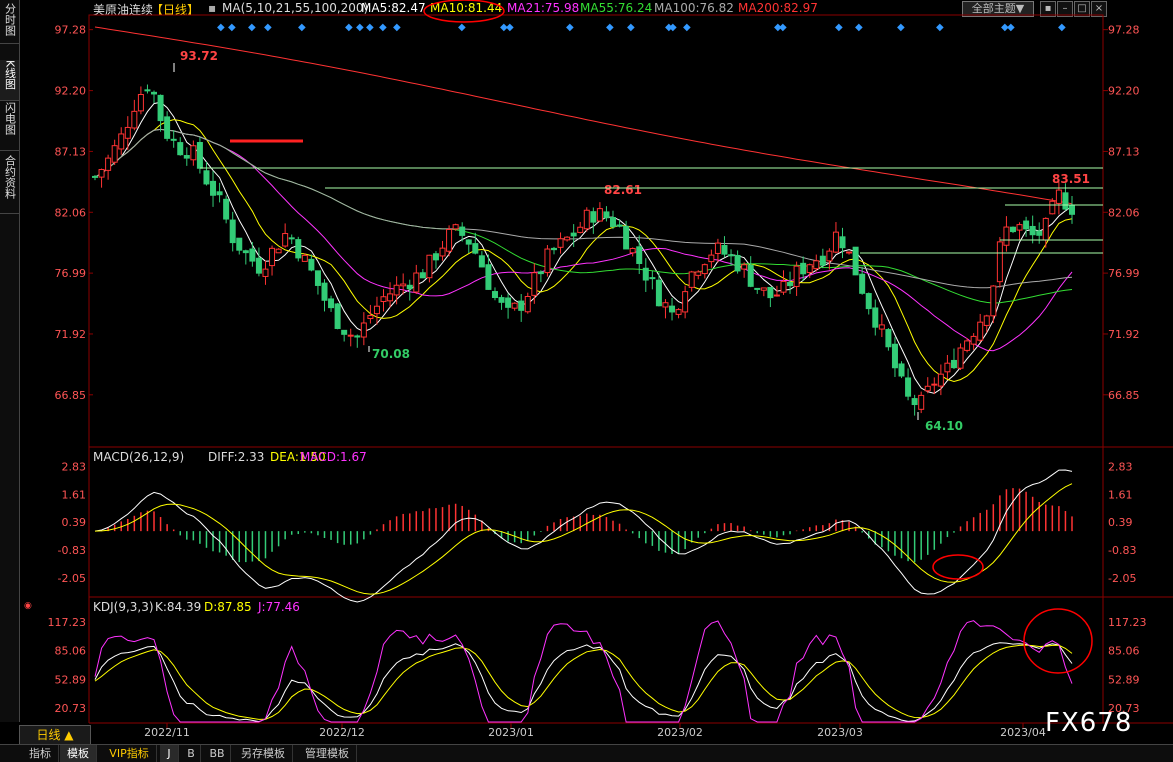  Describe the element at coordinates (641, 27) in the screenshot. I see `event-markers: ◆ ◆ ◆ ◆ ◆ ◆ ◆ ◆ ◆ ◆ ◆ ◆◆ ◆ ◆ ◆ ◆◆ ◆ ◆◆ ◆ ◆ ◆ ◆ ◆◆ ◆` at that location.